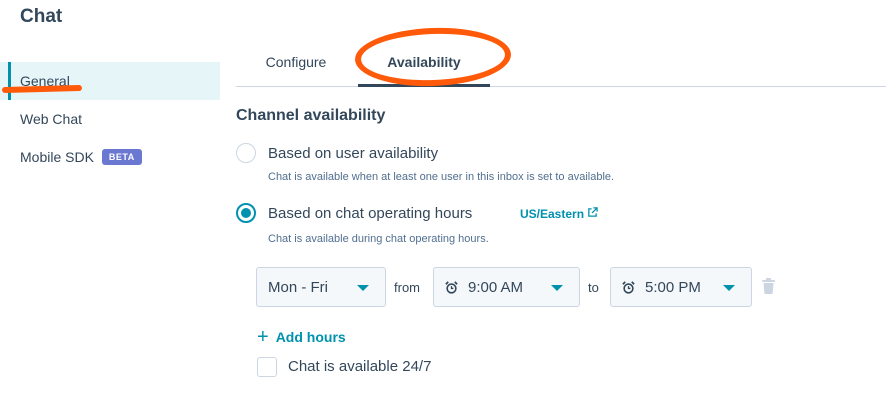 This screenshot has height=393, width=886. What do you see at coordinates (267, 367) in the screenshot?
I see `always-available-checkbox` at bounding box center [267, 367].